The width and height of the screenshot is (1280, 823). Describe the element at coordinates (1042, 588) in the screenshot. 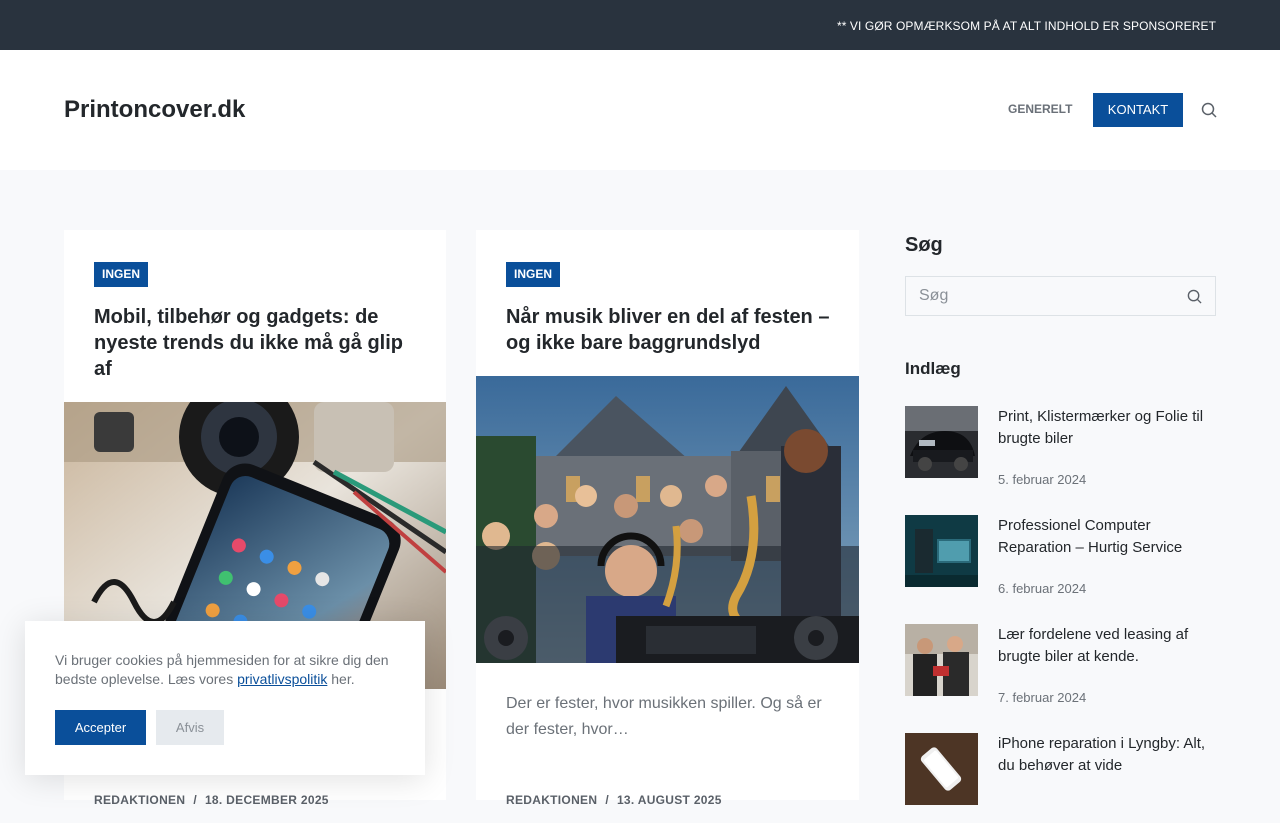

I see `recent-post-date: 6. februar 2024` at that location.